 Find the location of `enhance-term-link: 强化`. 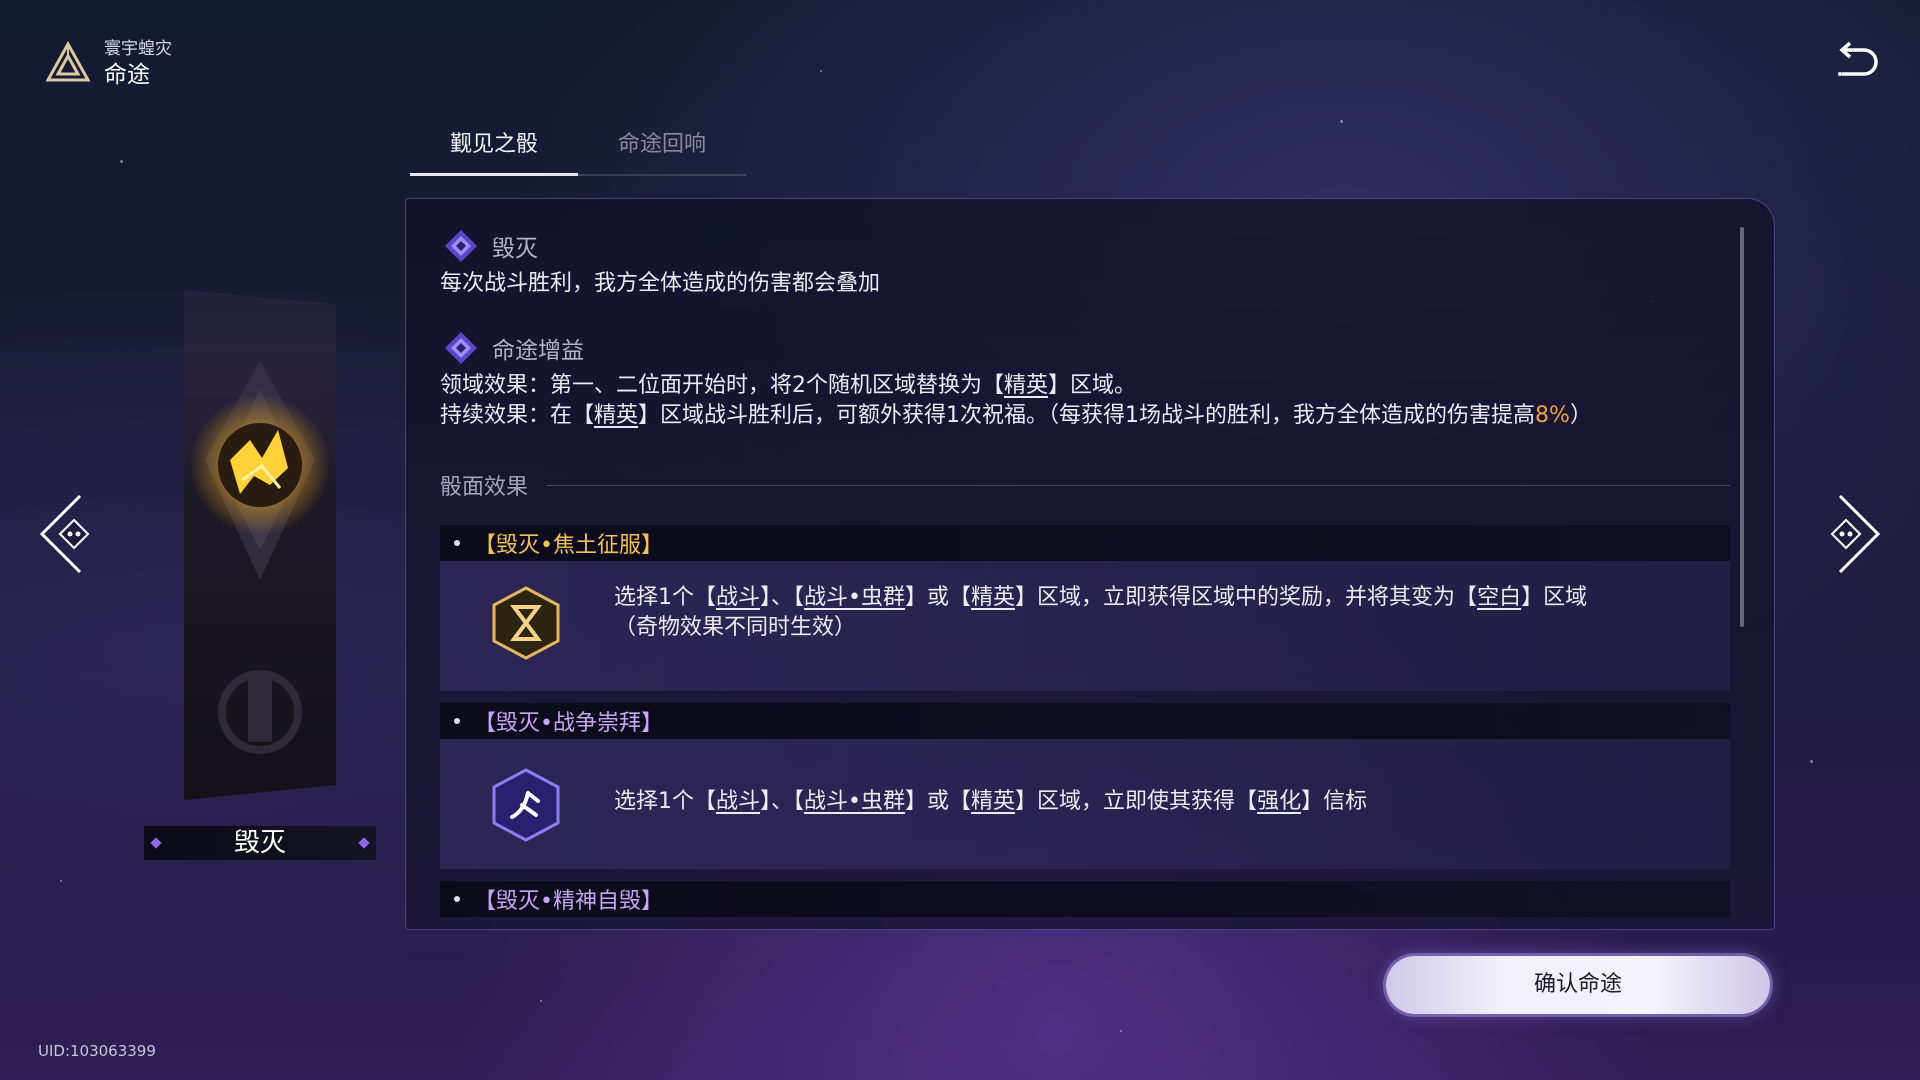

enhance-term-link: 强化 is located at coordinates (1279, 801).